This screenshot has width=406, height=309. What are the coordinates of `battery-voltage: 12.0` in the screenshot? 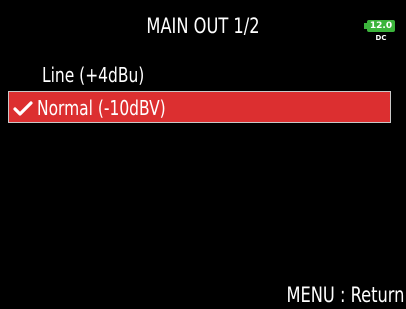 It's located at (381, 26).